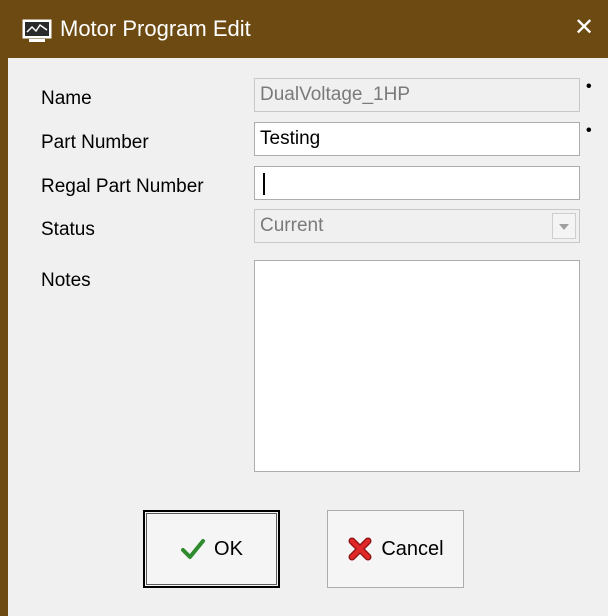 Image resolution: width=608 pixels, height=616 pixels. I want to click on part-number-label: Part Number, so click(95, 142).